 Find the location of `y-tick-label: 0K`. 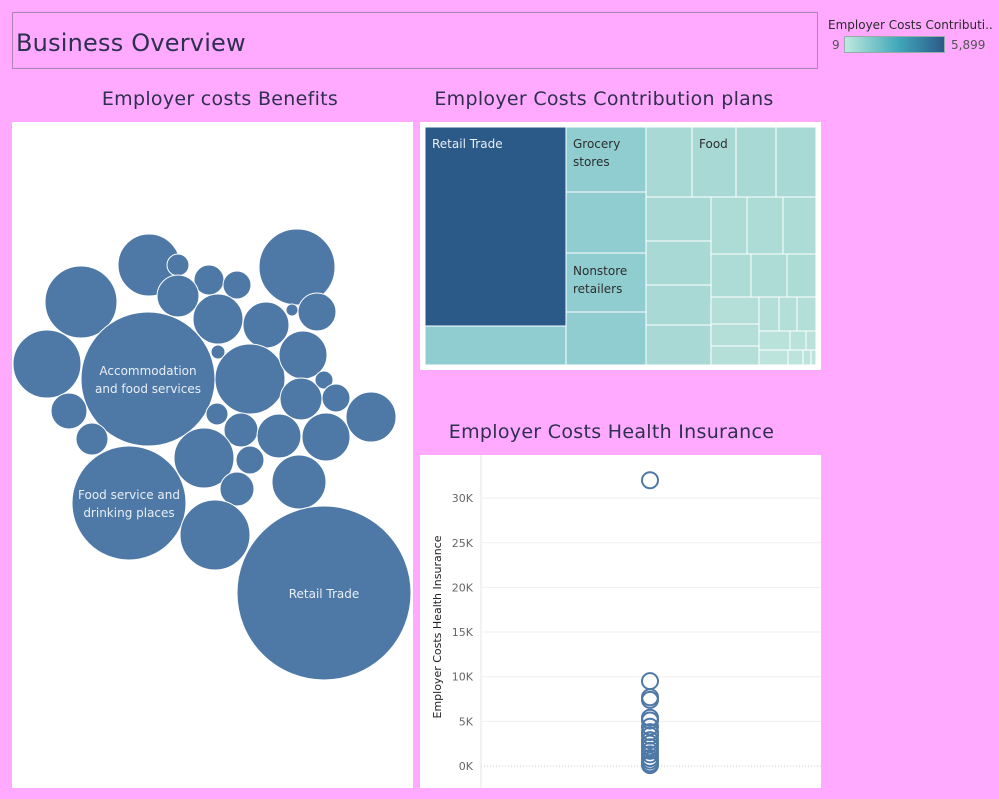

y-tick-label: 0K is located at coordinates (466, 766).